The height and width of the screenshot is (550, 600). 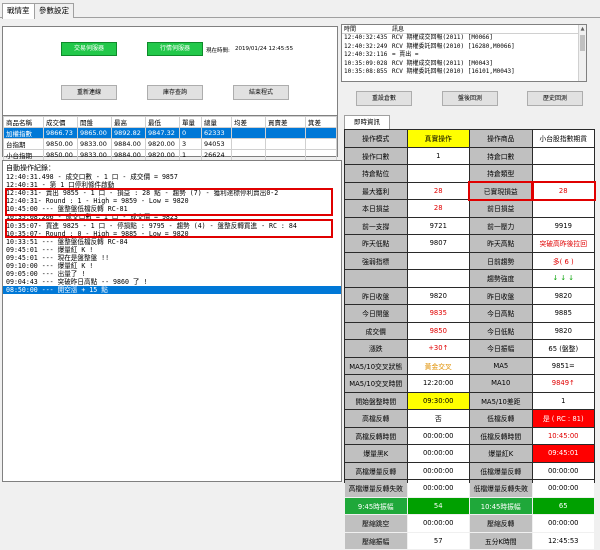 What do you see at coordinates (501, 470) in the screenshot?
I see `info-label: 低檔爆量反轉` at bounding box center [501, 470].